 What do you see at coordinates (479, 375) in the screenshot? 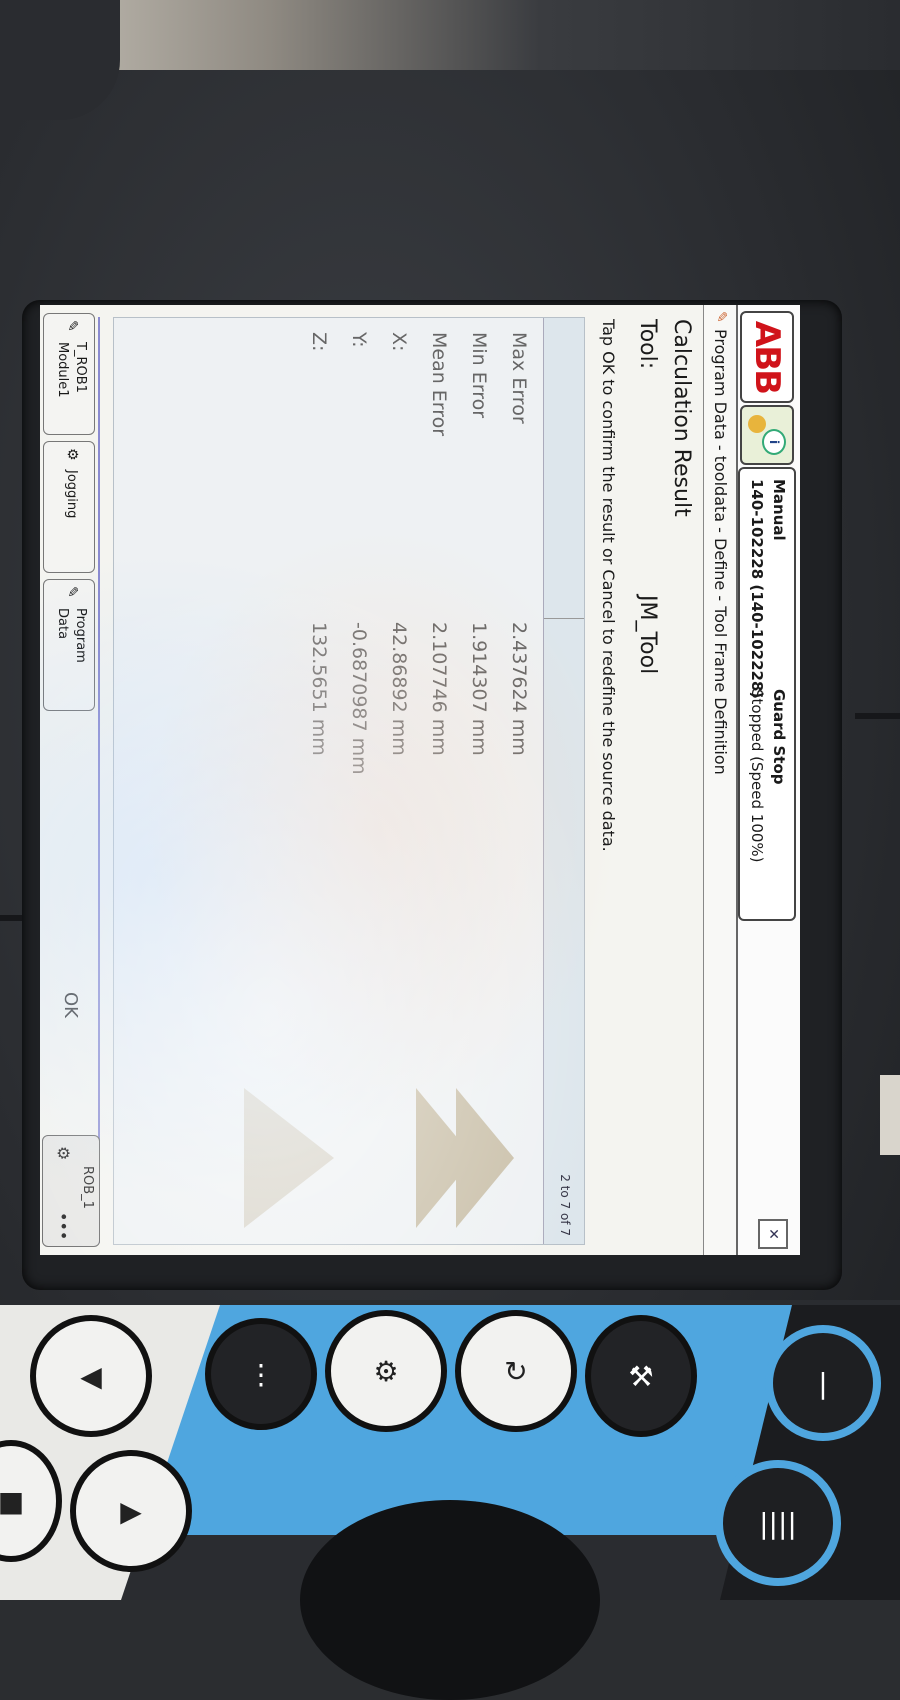
I see `row-key: Min Error` at bounding box center [479, 375].